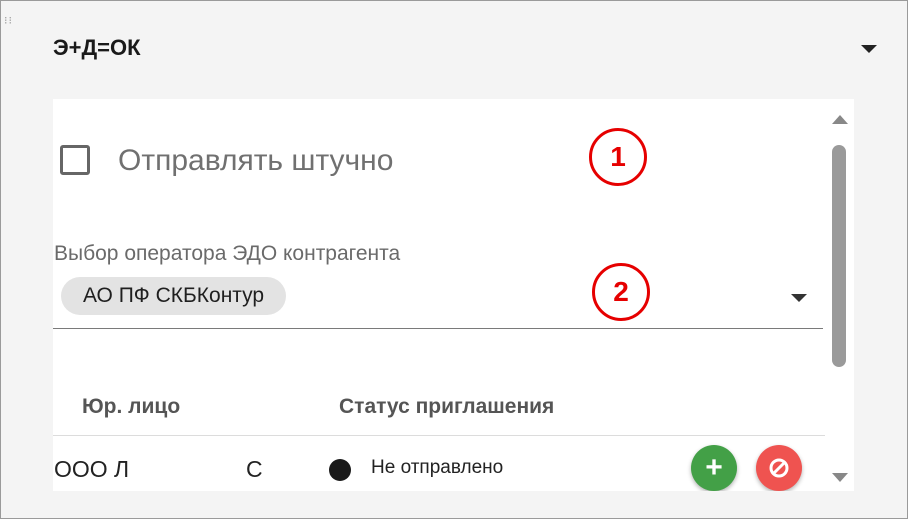 The width and height of the screenshot is (908, 519). I want to click on add-button: +, so click(714, 468).